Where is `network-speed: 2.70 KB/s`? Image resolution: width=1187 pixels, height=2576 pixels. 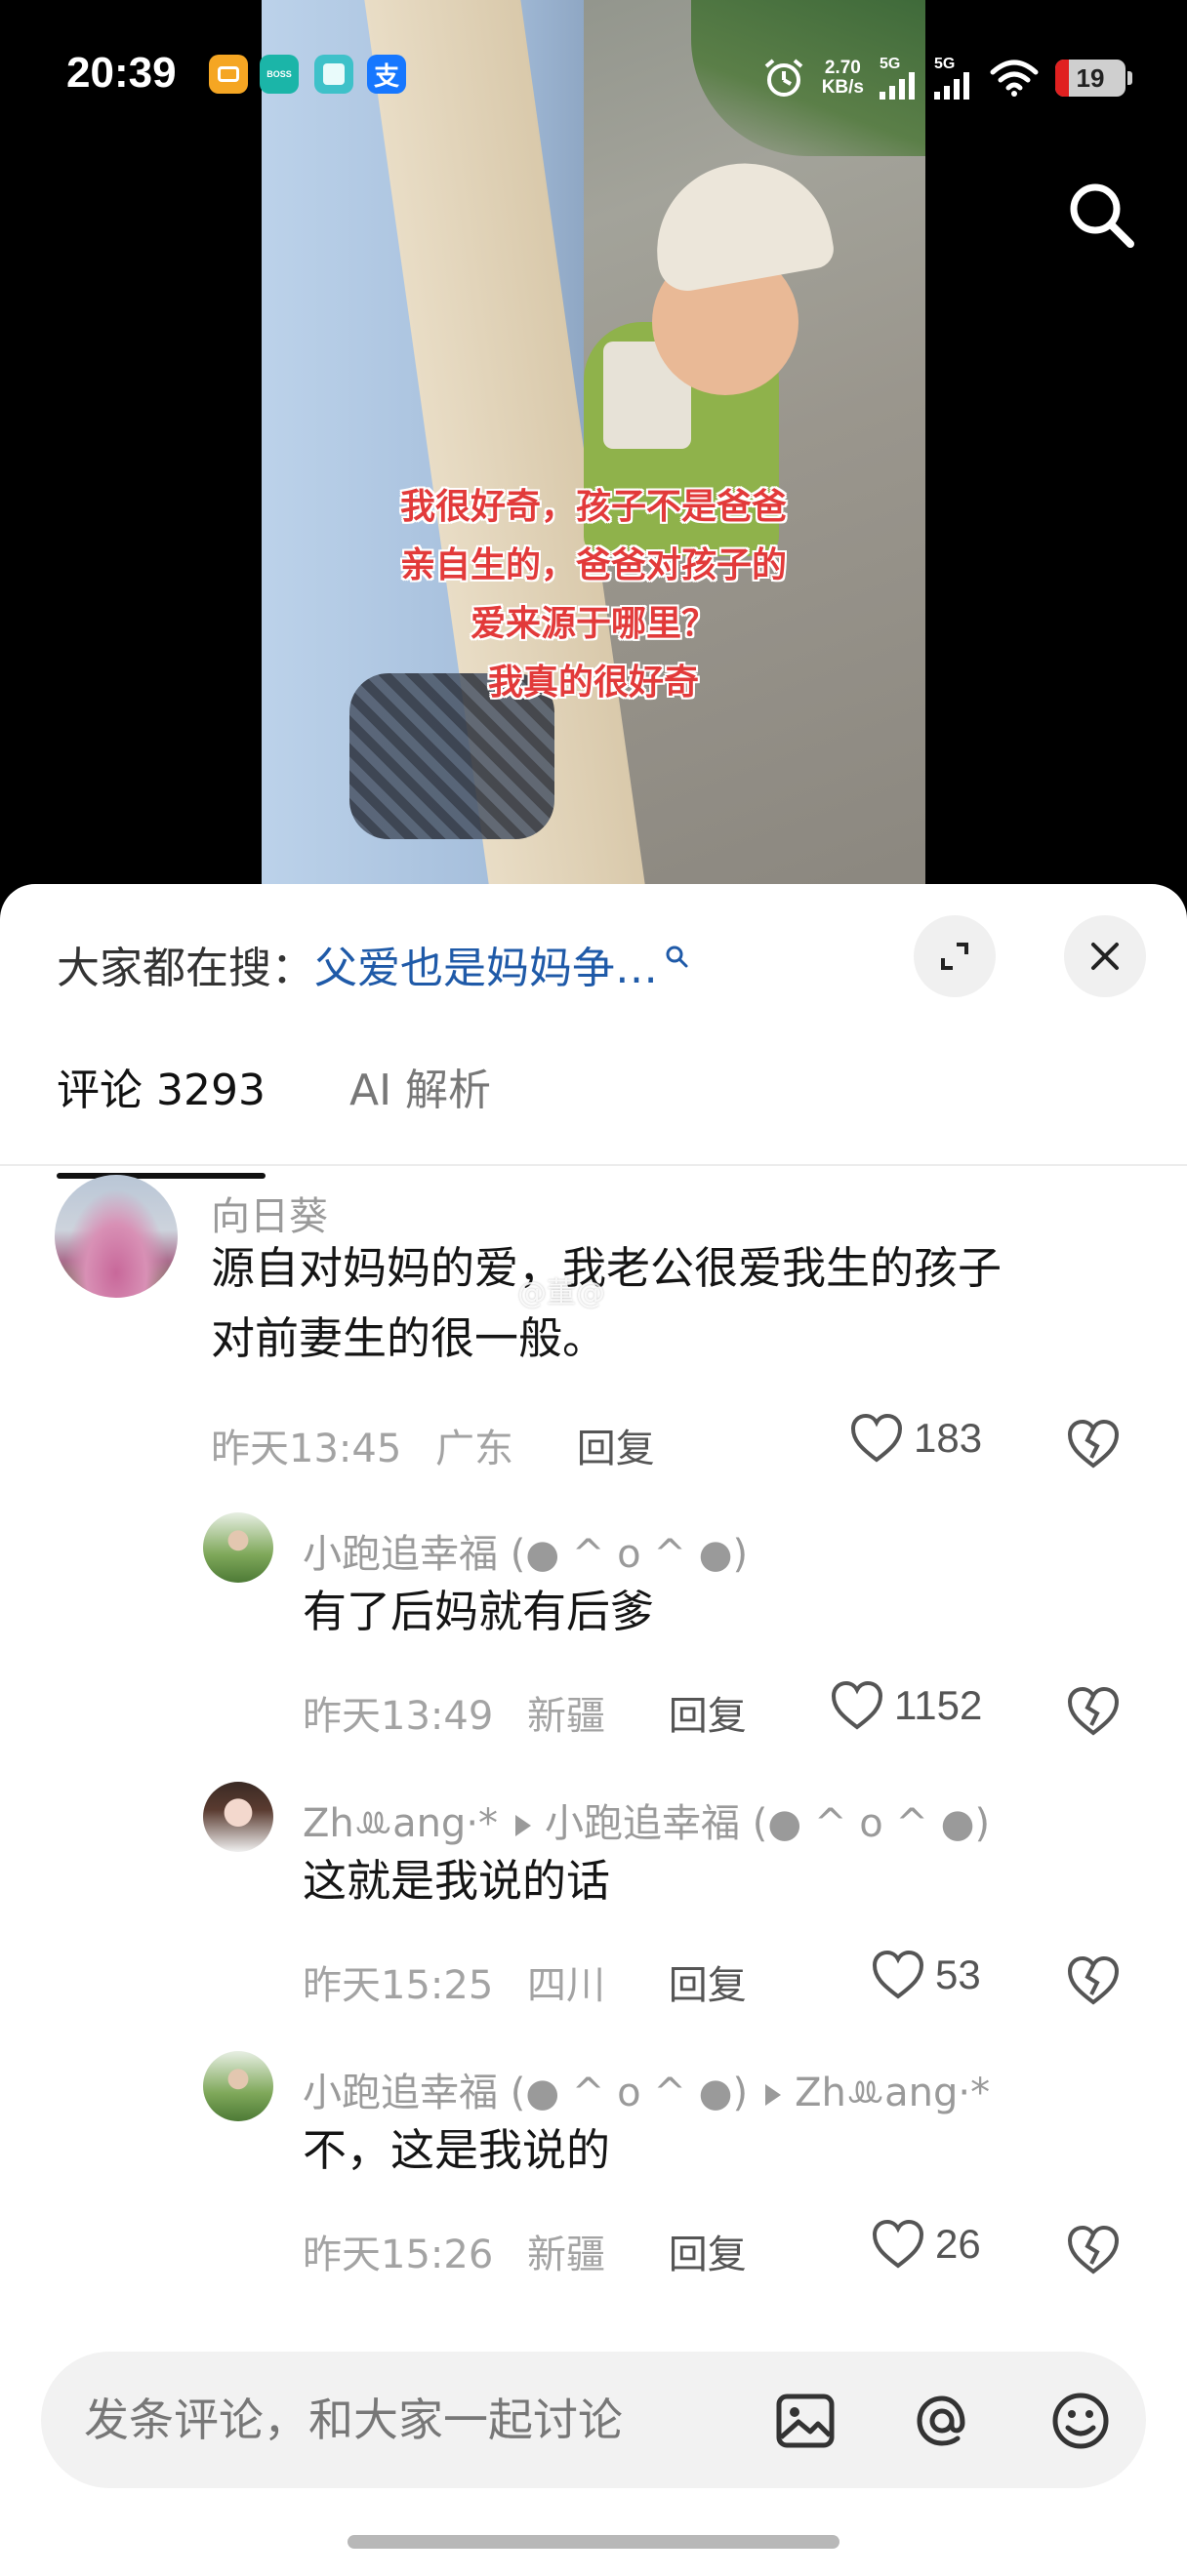
network-speed: 2.70 KB/s is located at coordinates (843, 78).